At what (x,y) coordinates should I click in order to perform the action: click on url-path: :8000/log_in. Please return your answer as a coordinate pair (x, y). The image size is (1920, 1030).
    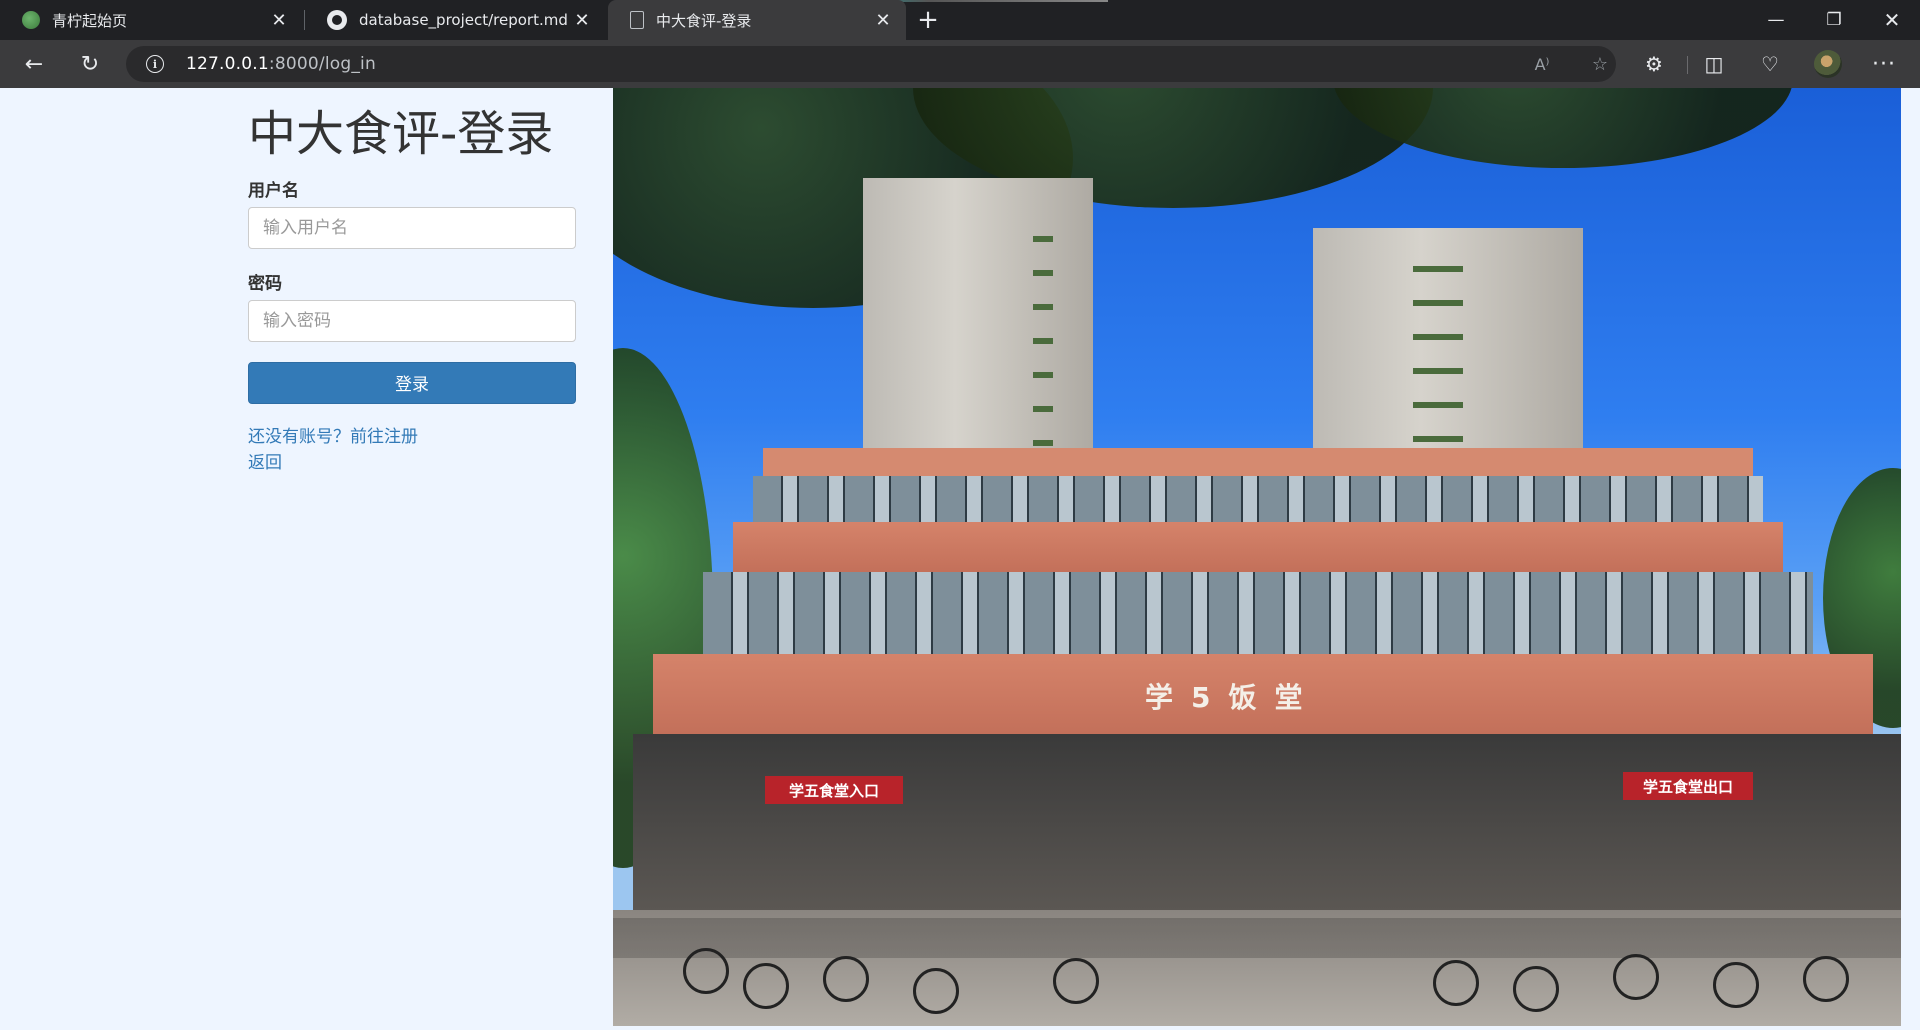
    Looking at the image, I should click on (322, 64).